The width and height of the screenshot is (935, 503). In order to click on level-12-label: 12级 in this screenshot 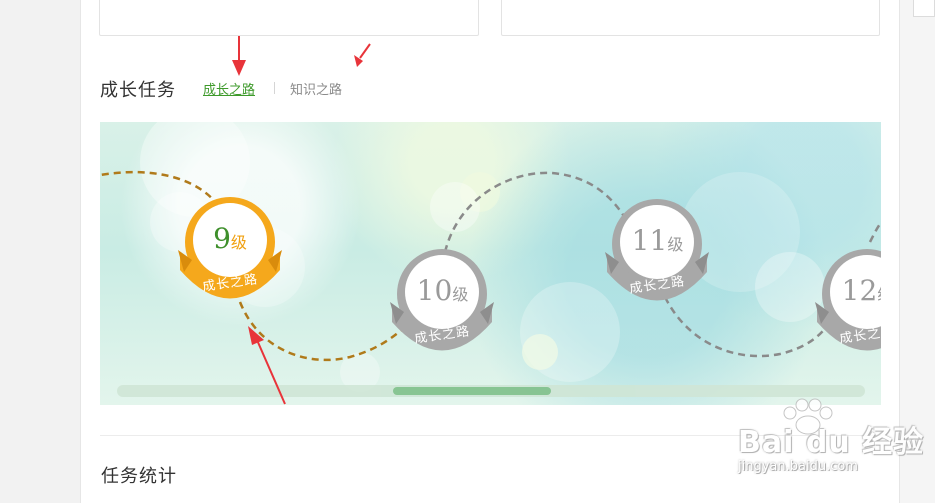, I will do `click(855, 290)`.